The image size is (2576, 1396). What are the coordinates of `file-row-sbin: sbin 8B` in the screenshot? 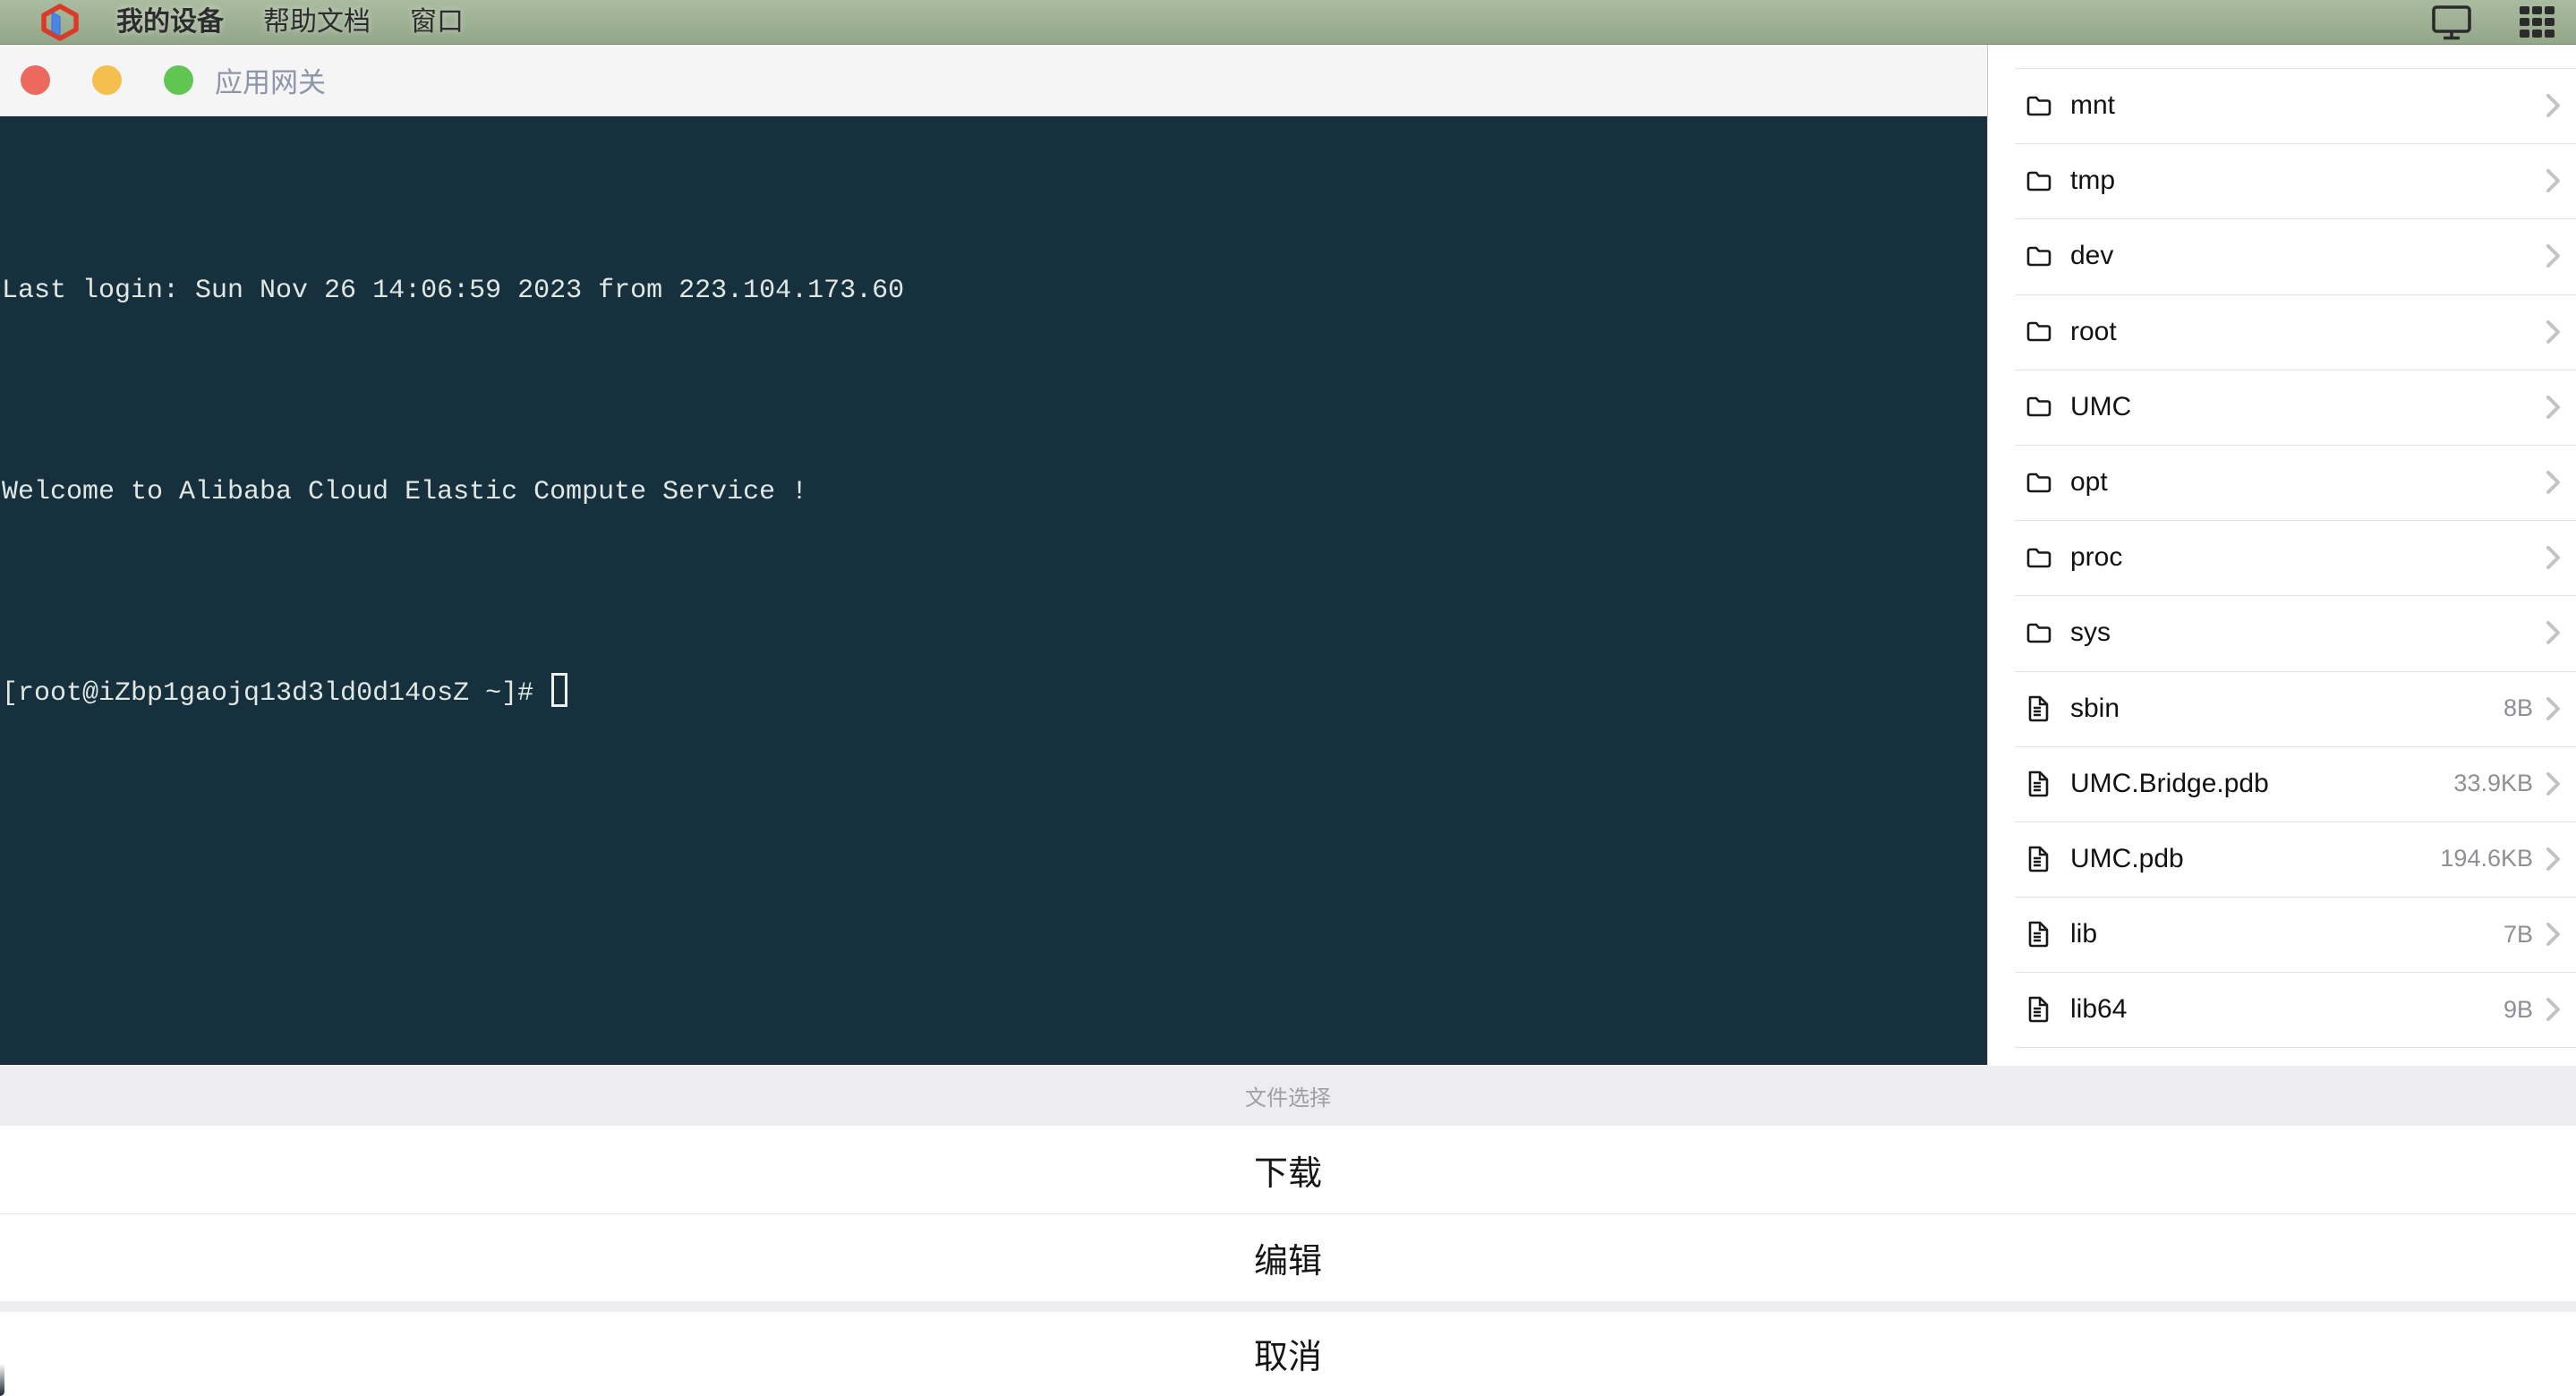 It's located at (2282, 708).